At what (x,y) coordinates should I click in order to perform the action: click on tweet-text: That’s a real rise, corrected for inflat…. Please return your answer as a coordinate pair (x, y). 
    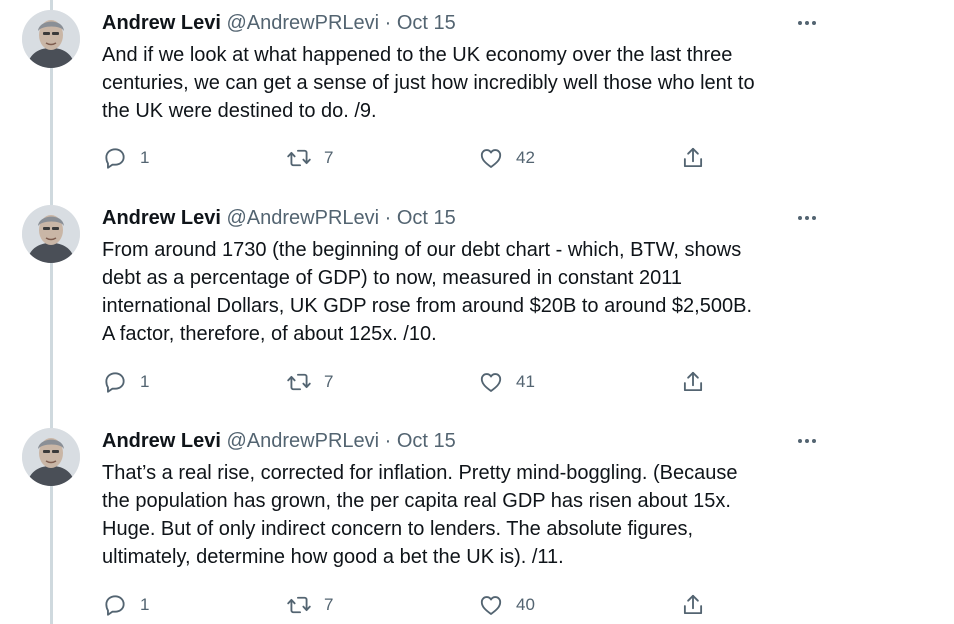
    Looking at the image, I should click on (462, 515).